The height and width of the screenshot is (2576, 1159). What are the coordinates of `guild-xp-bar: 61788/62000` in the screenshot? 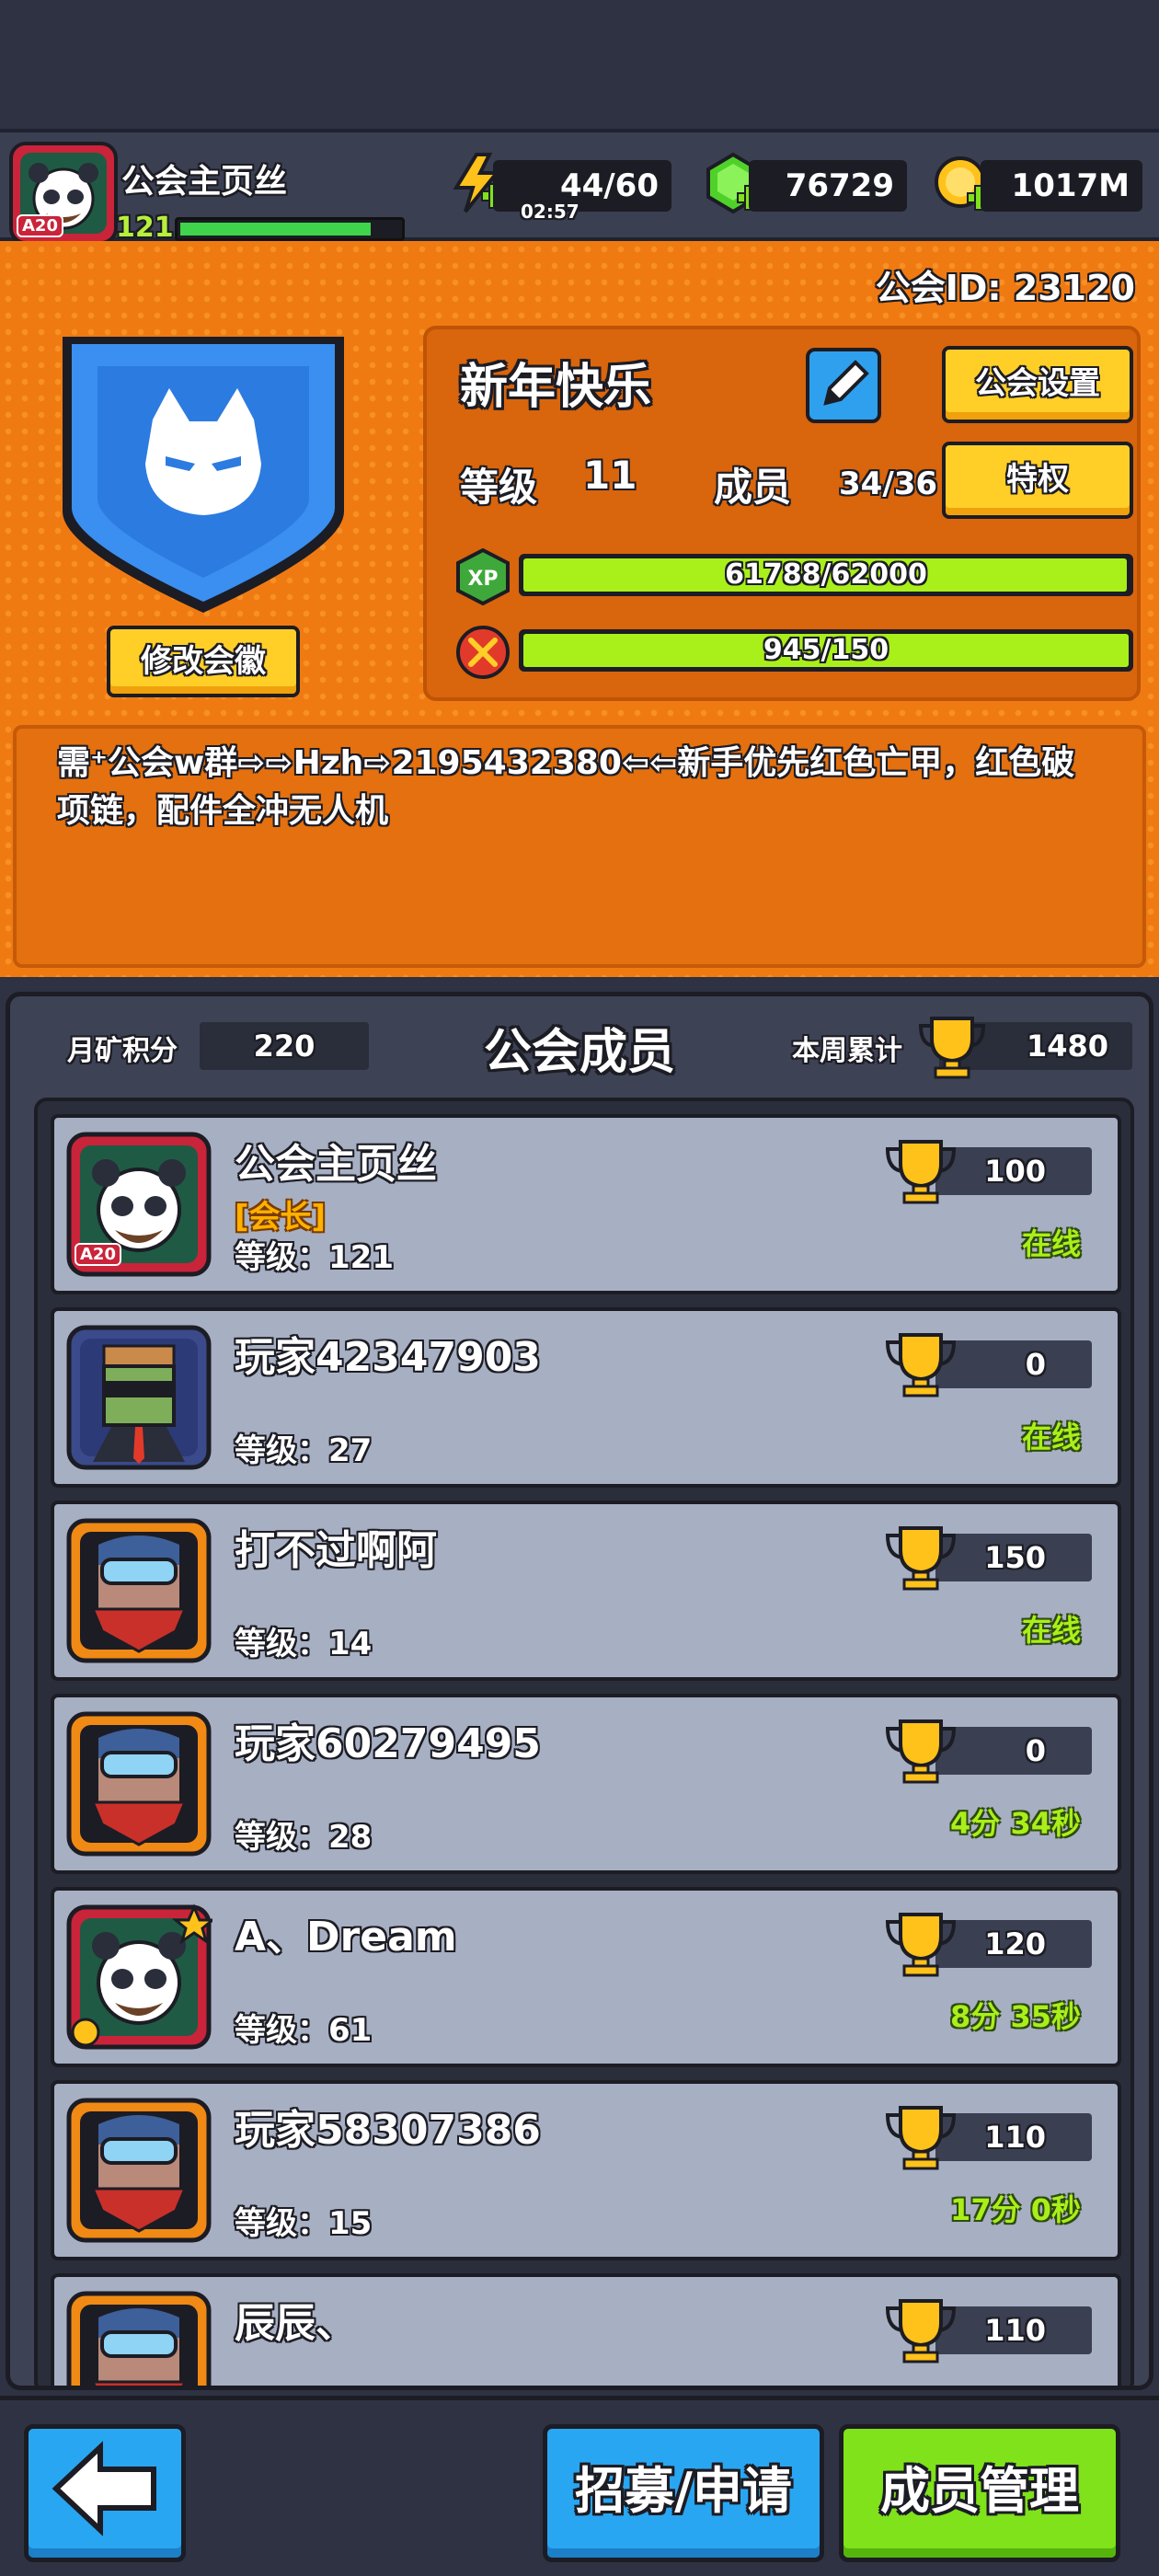 It's located at (826, 575).